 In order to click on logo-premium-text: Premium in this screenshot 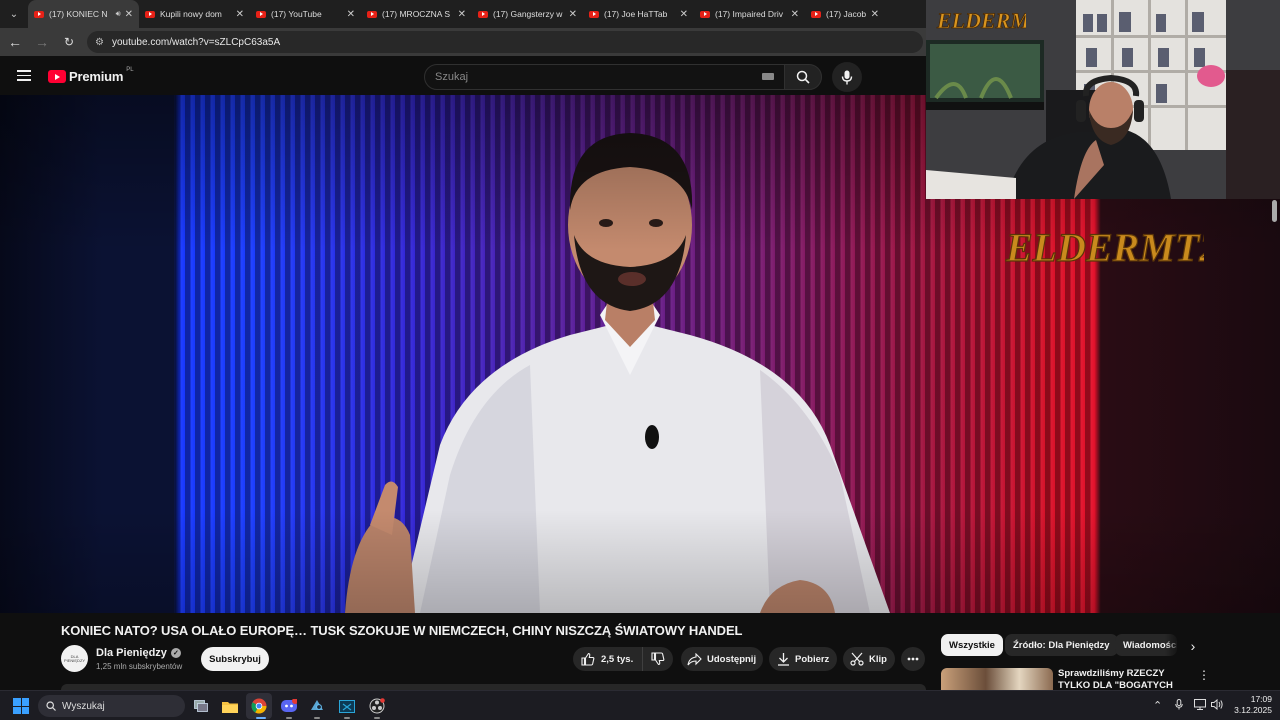, I will do `click(96, 76)`.